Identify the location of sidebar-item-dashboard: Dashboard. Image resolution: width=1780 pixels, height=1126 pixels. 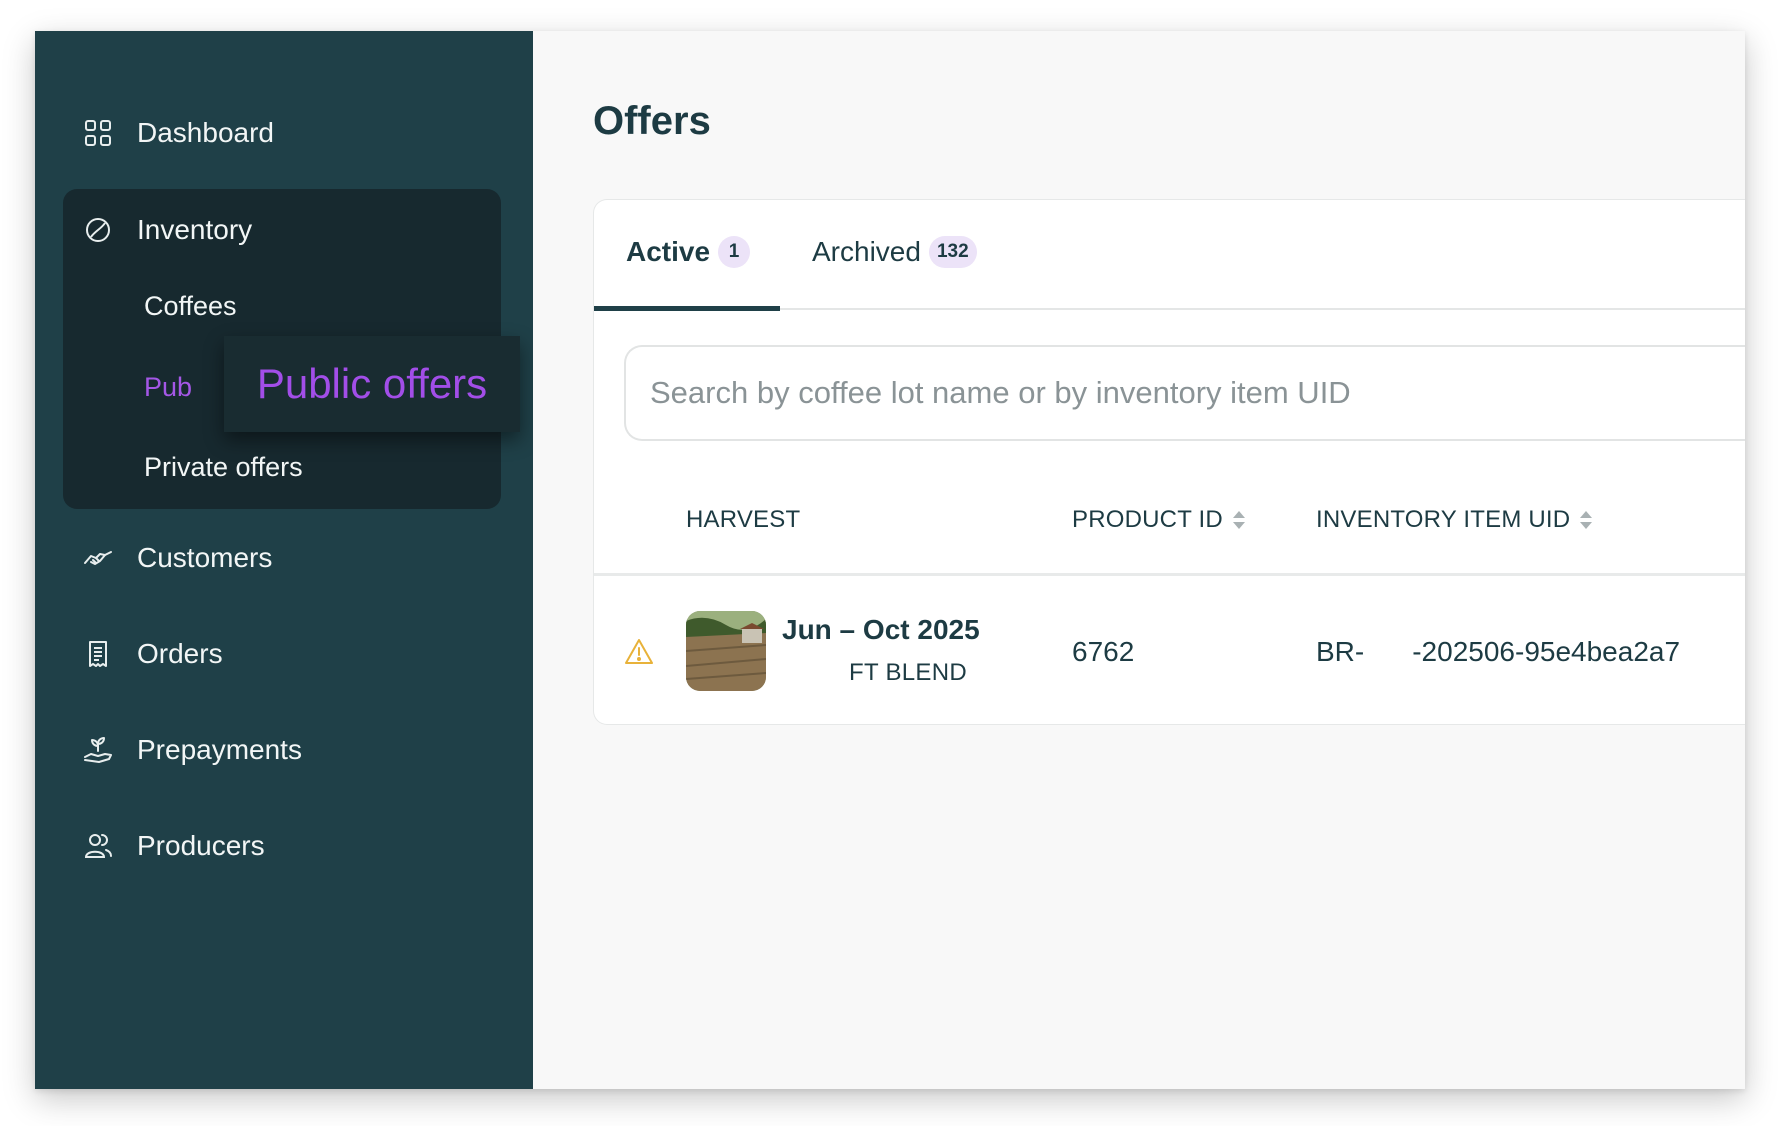
(178, 133).